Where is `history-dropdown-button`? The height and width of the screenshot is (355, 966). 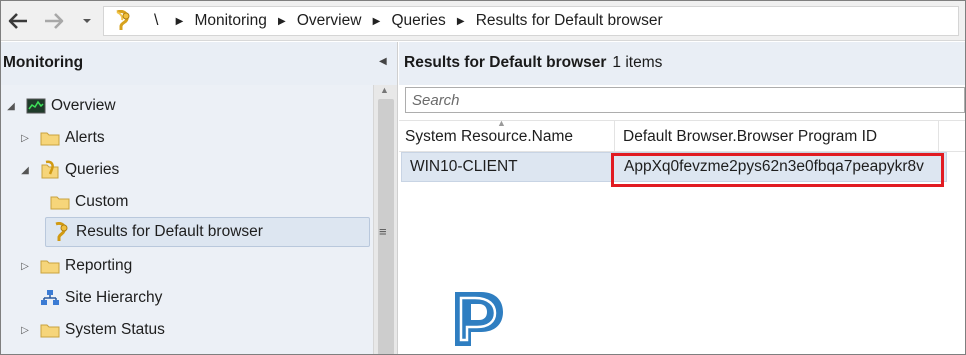
history-dropdown-button is located at coordinates (87, 21).